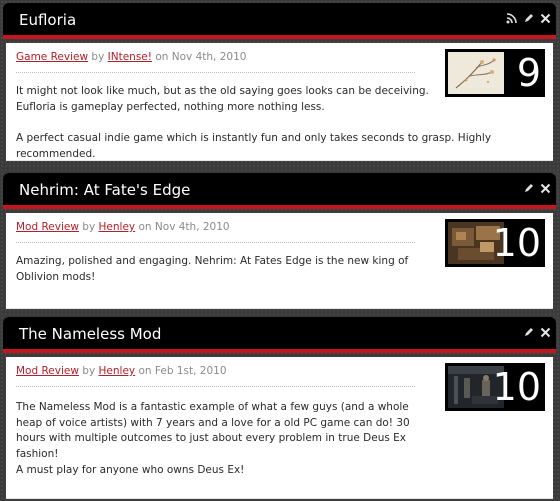  Describe the element at coordinates (190, 371) in the screenshot. I see `review-date: Feb 1st, 2010` at that location.